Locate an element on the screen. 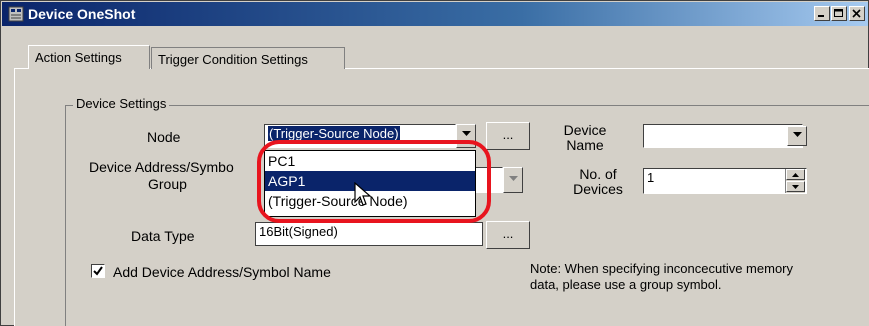 The image size is (869, 326). maximize-icon is located at coordinates (838, 13).